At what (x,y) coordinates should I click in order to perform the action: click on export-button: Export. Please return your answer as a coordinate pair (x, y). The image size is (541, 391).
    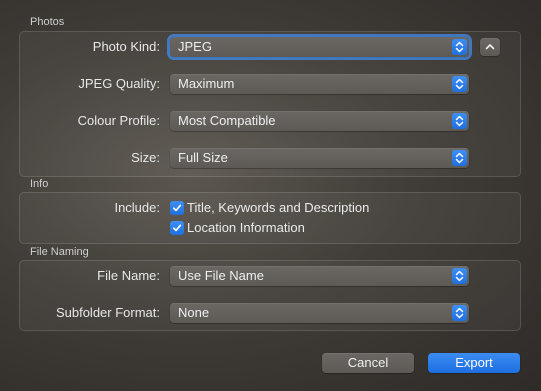
    Looking at the image, I should click on (474, 363).